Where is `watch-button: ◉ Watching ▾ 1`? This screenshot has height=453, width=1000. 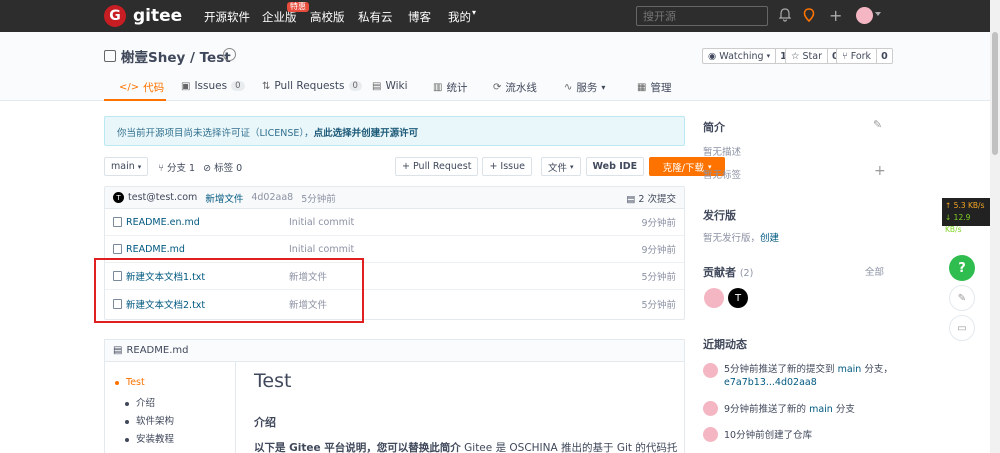 watch-button: ◉ Watching ▾ 1 is located at coordinates (747, 56).